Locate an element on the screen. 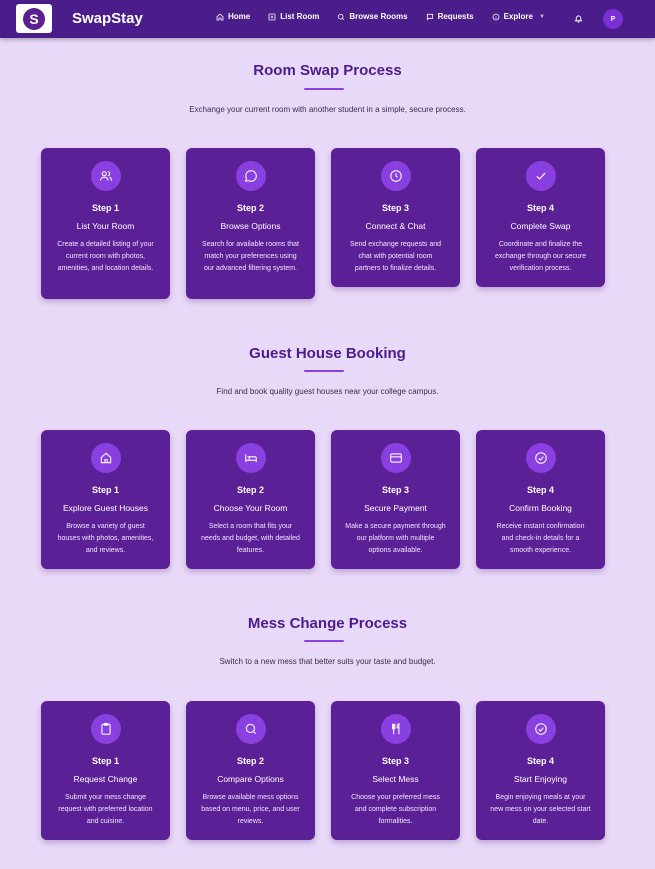 The image size is (655, 869). users-icon is located at coordinates (106, 176).